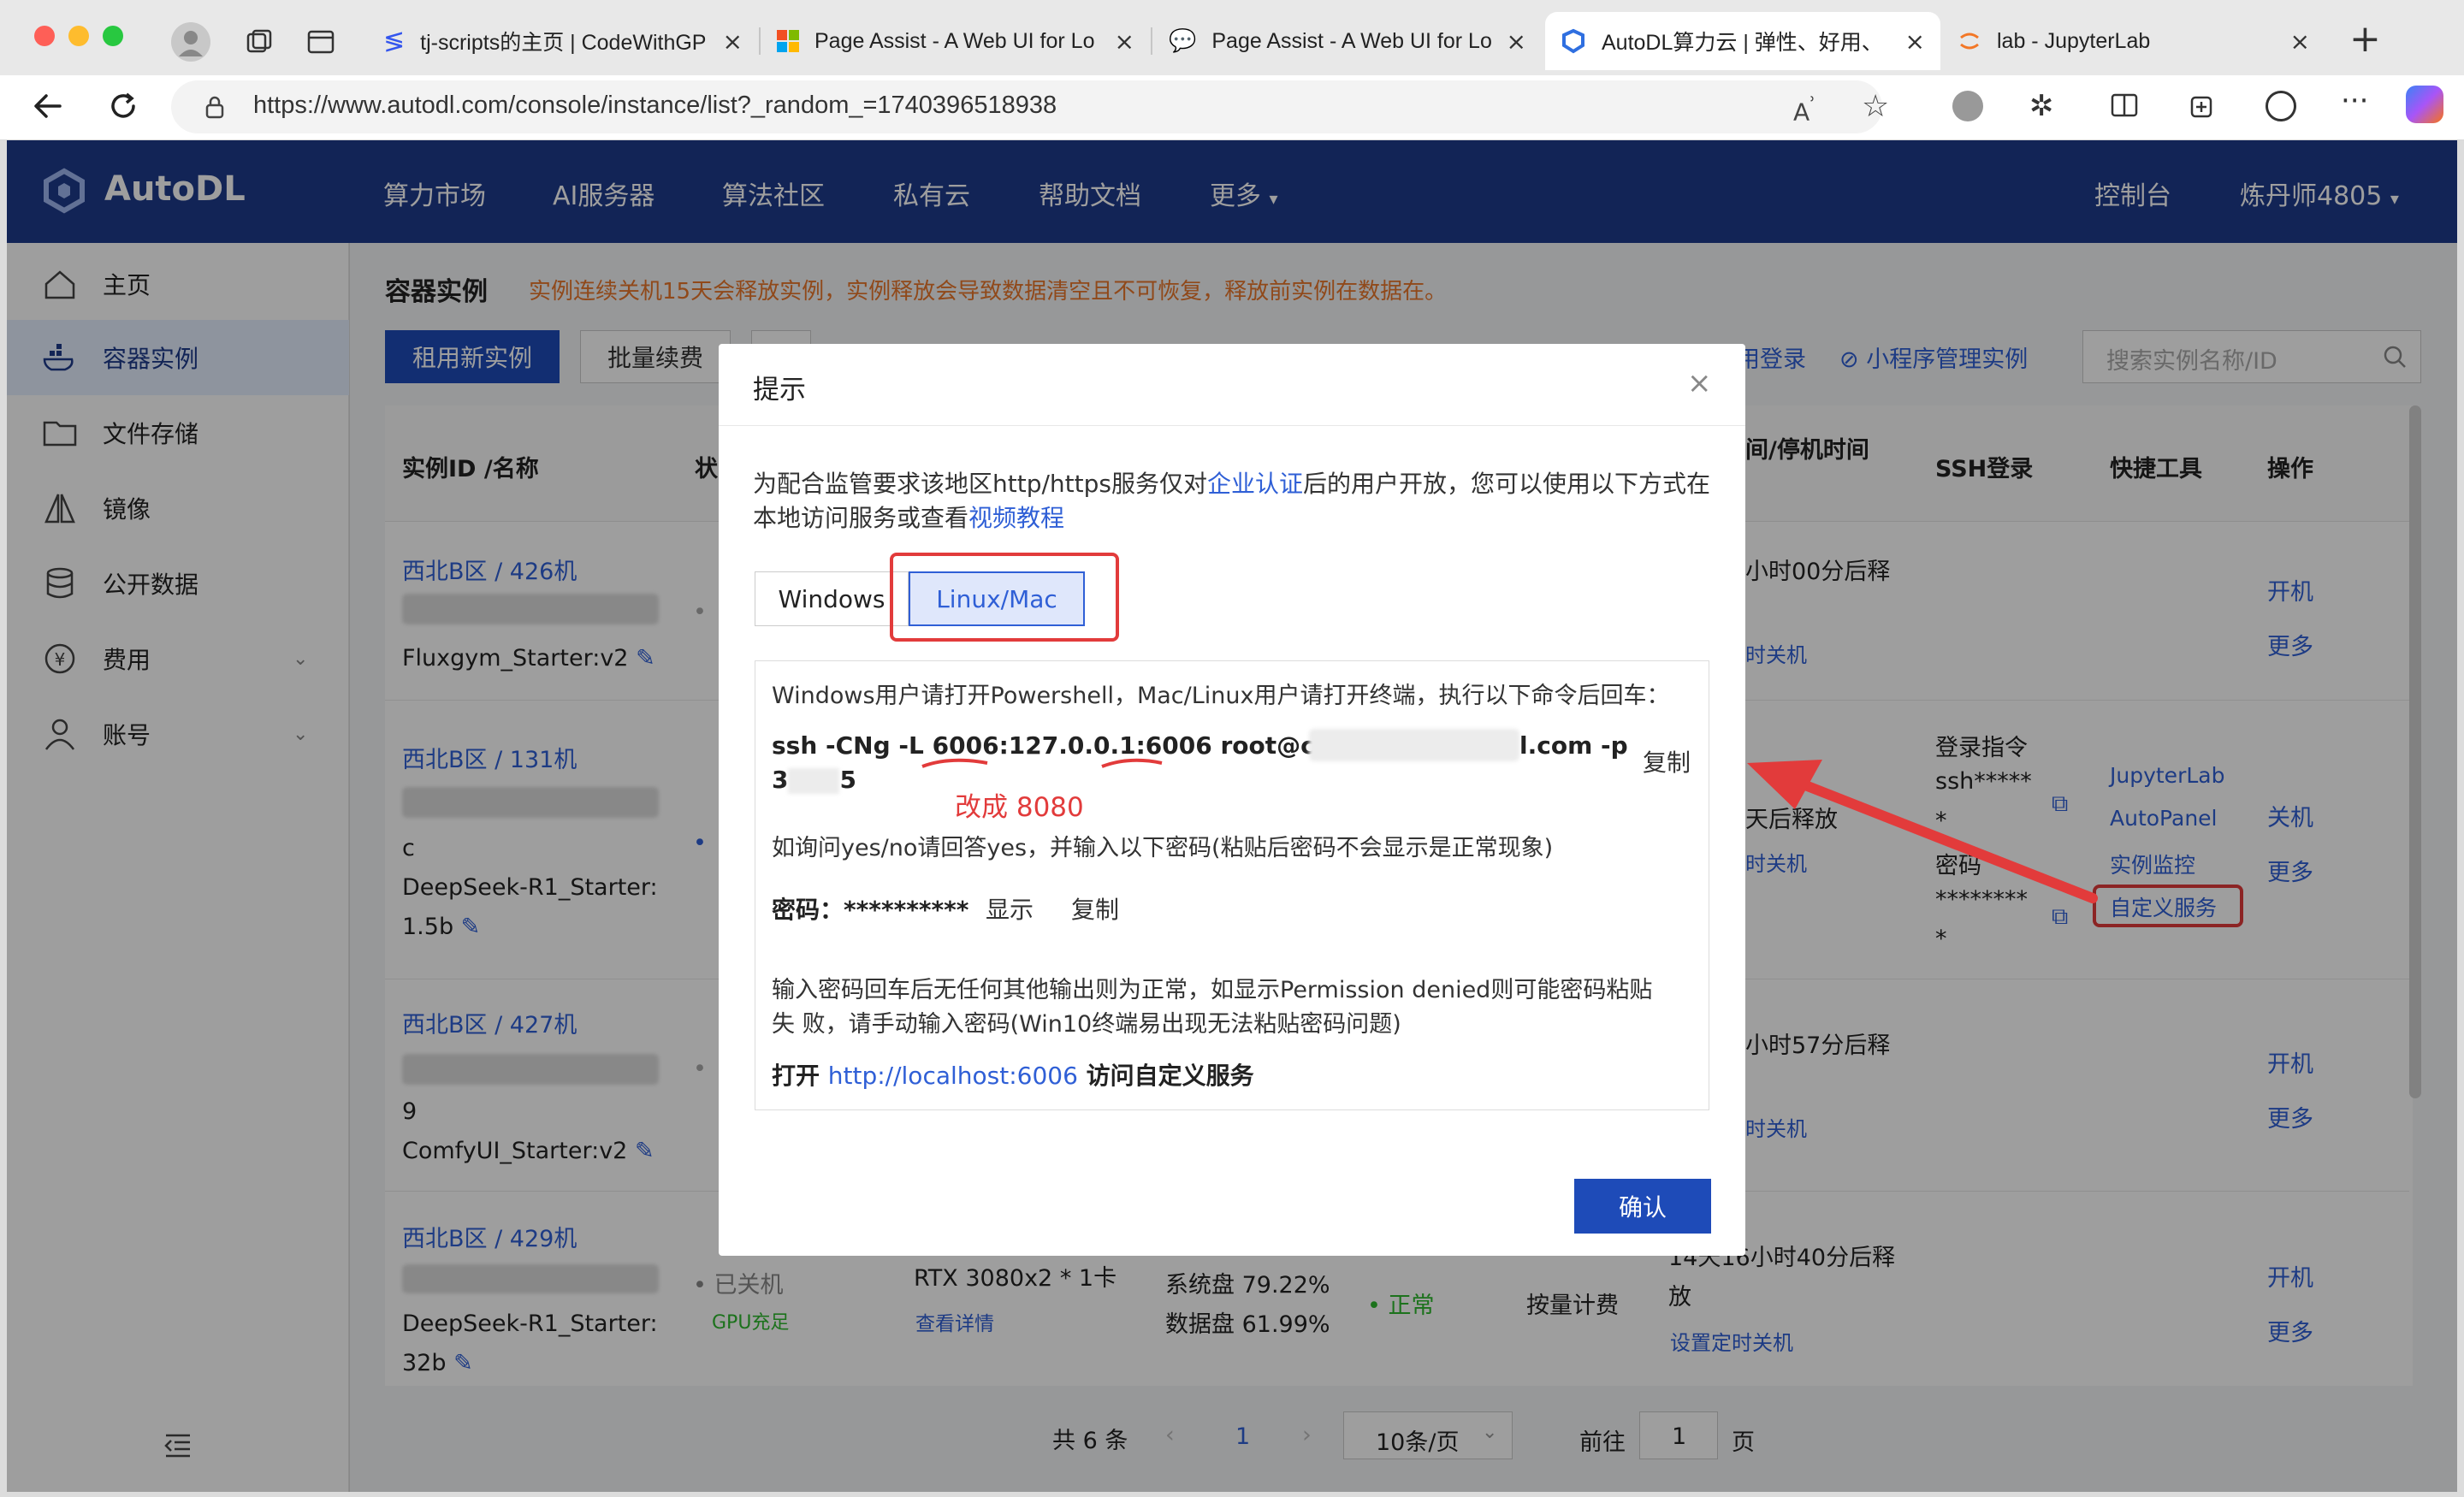  Describe the element at coordinates (1967, 106) in the screenshot. I see `extension-blocked-icon` at that location.